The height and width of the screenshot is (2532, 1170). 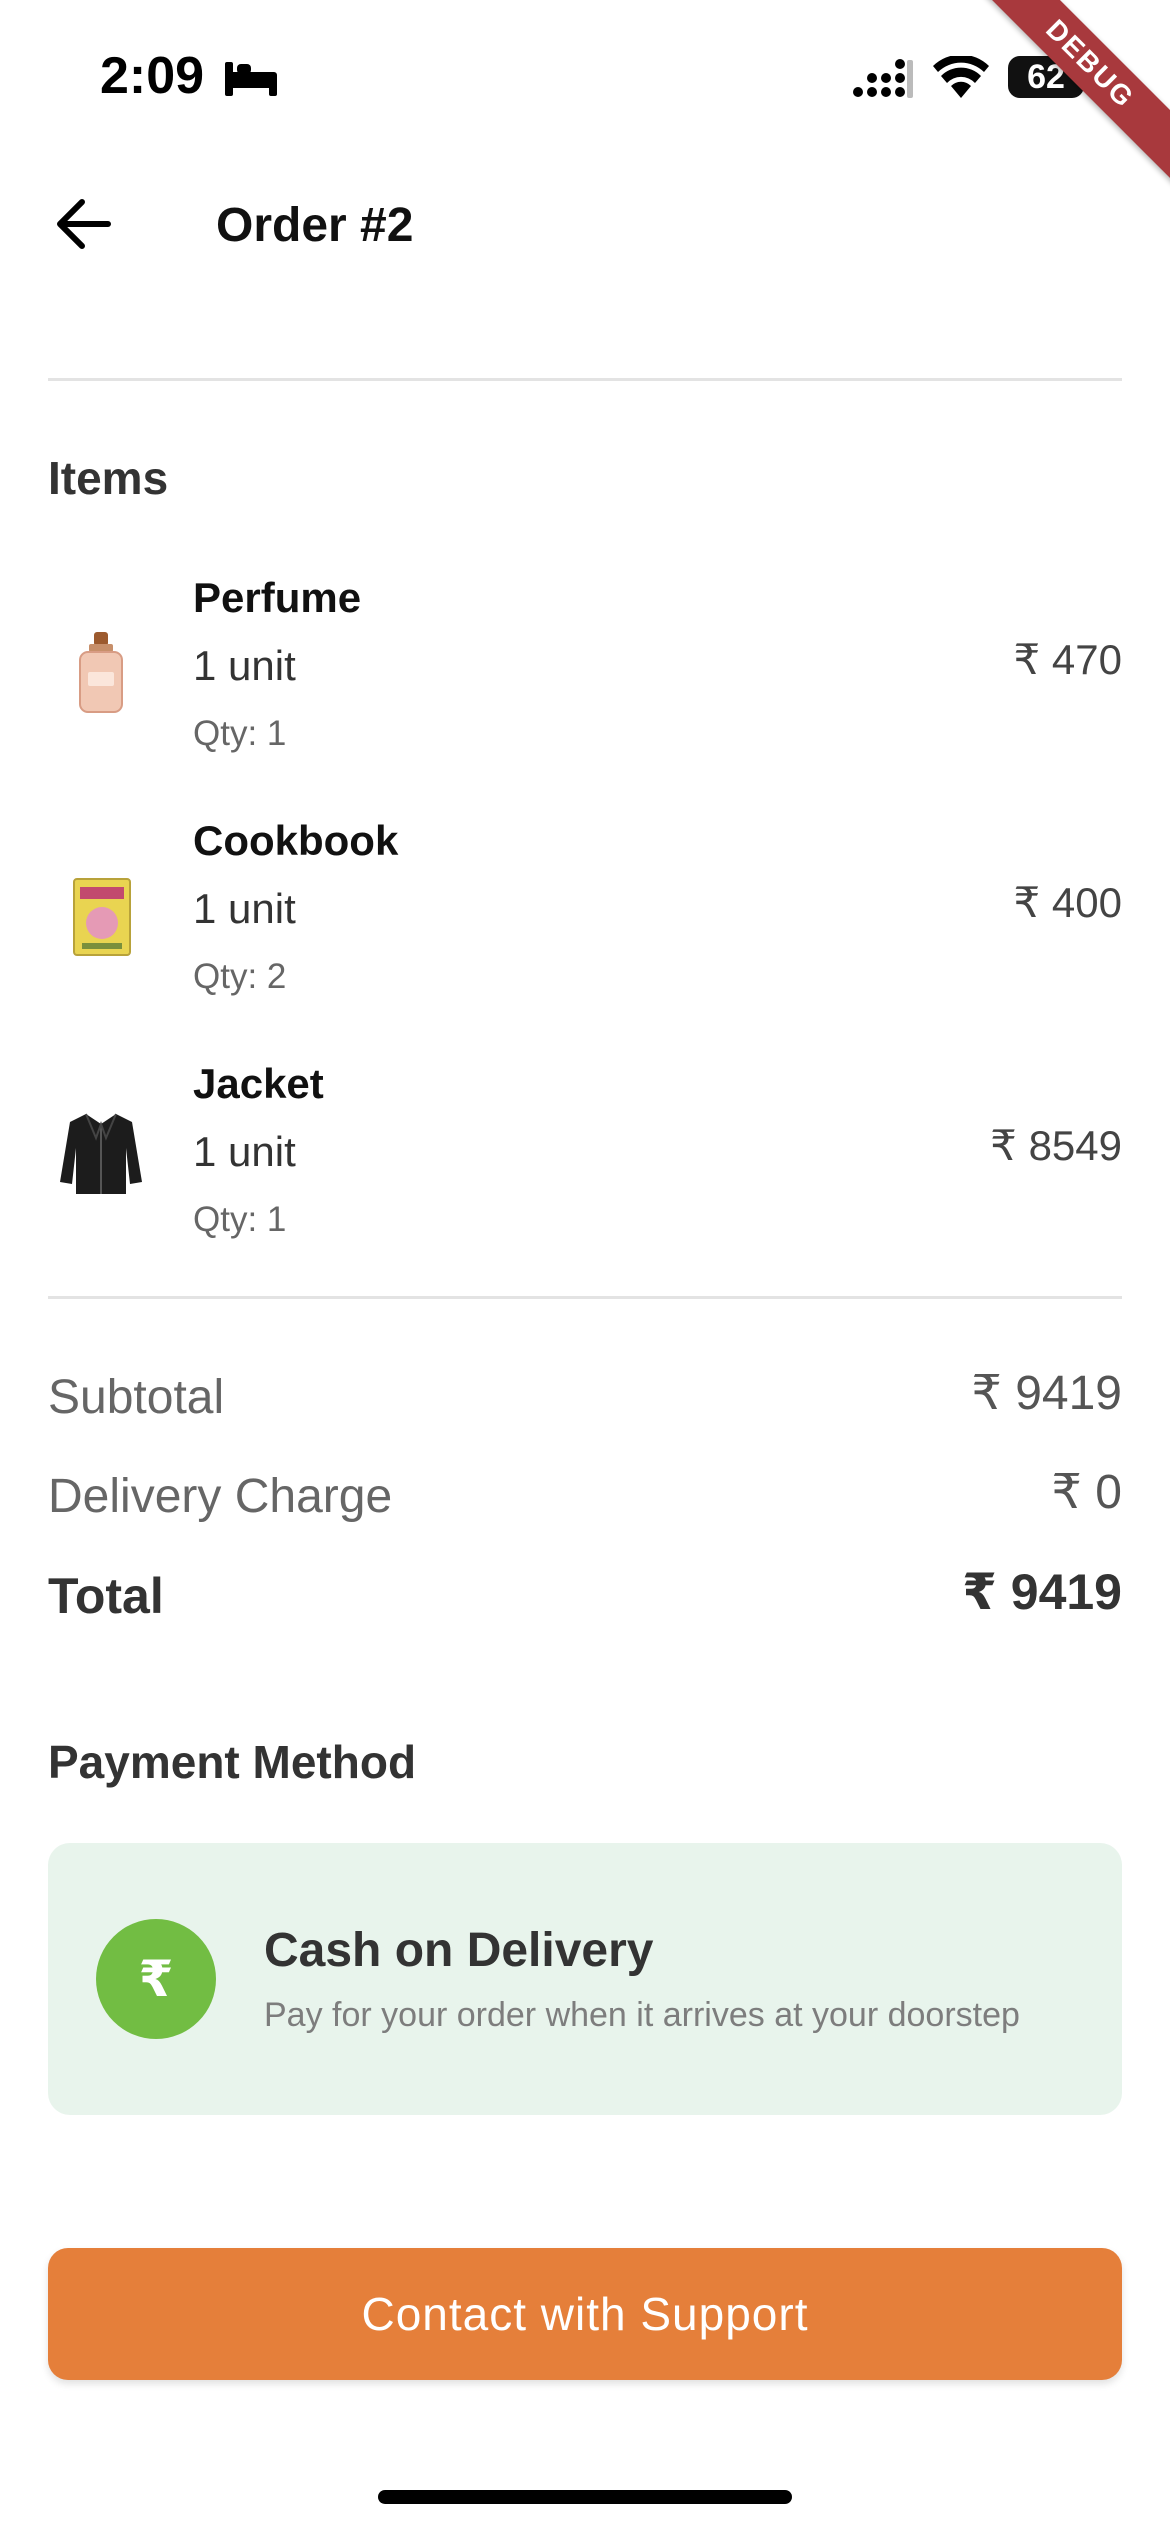 What do you see at coordinates (585, 1173) in the screenshot?
I see `list-item: Jacket 1 unit Qty: 1 ₹ 8549` at bounding box center [585, 1173].